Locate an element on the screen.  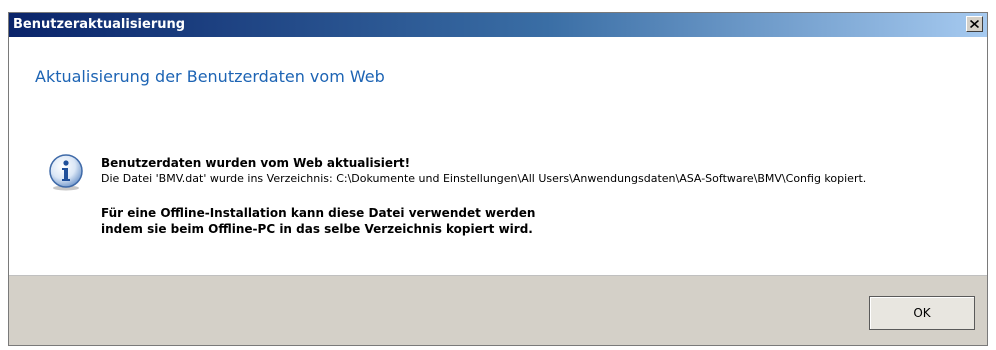
info-icon is located at coordinates (66, 172).